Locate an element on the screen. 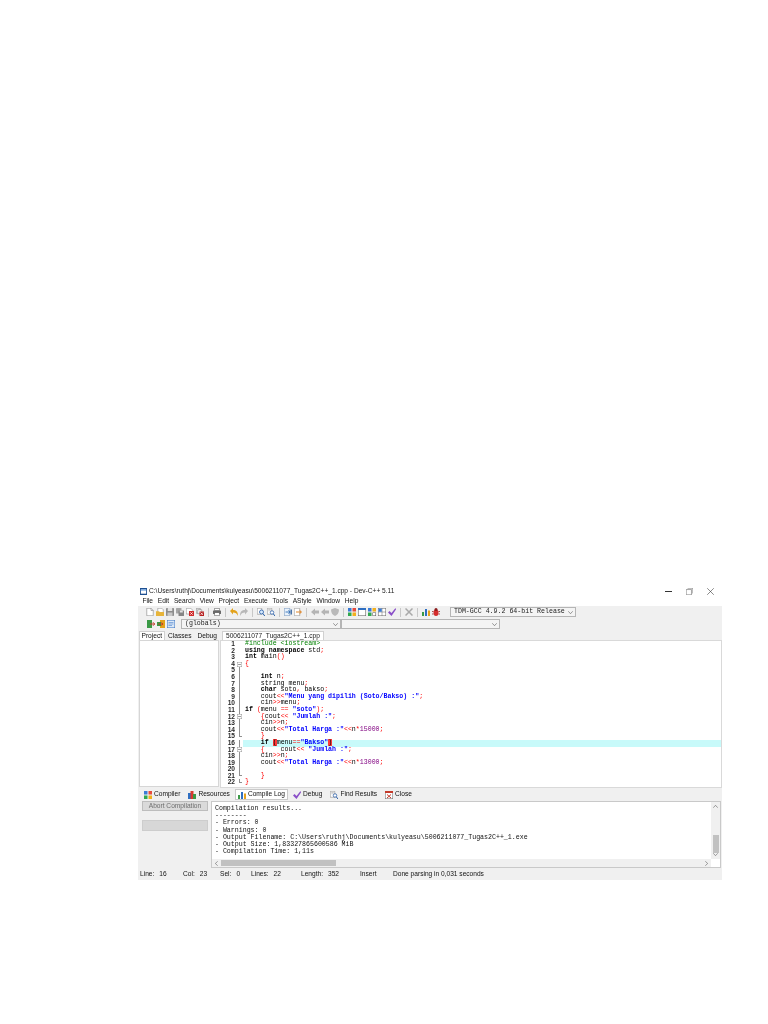 This screenshot has width=768, height=1024. document-x-icon is located at coordinates (190, 612).